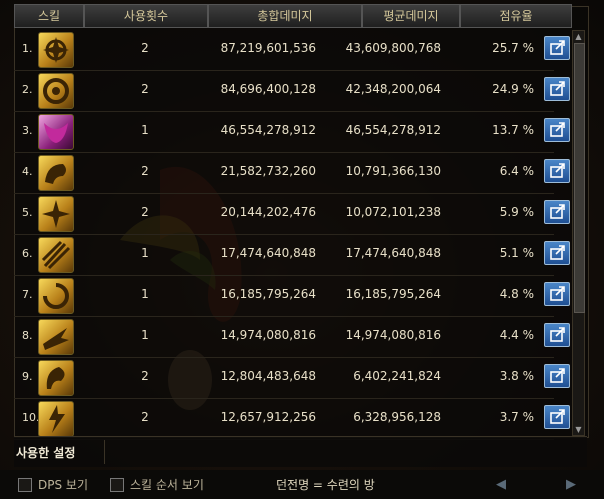 Image resolution: width=604 pixels, height=499 pixels. Describe the element at coordinates (268, 212) in the screenshot. I see `total-damage-cell: 20,144,202,476` at that location.